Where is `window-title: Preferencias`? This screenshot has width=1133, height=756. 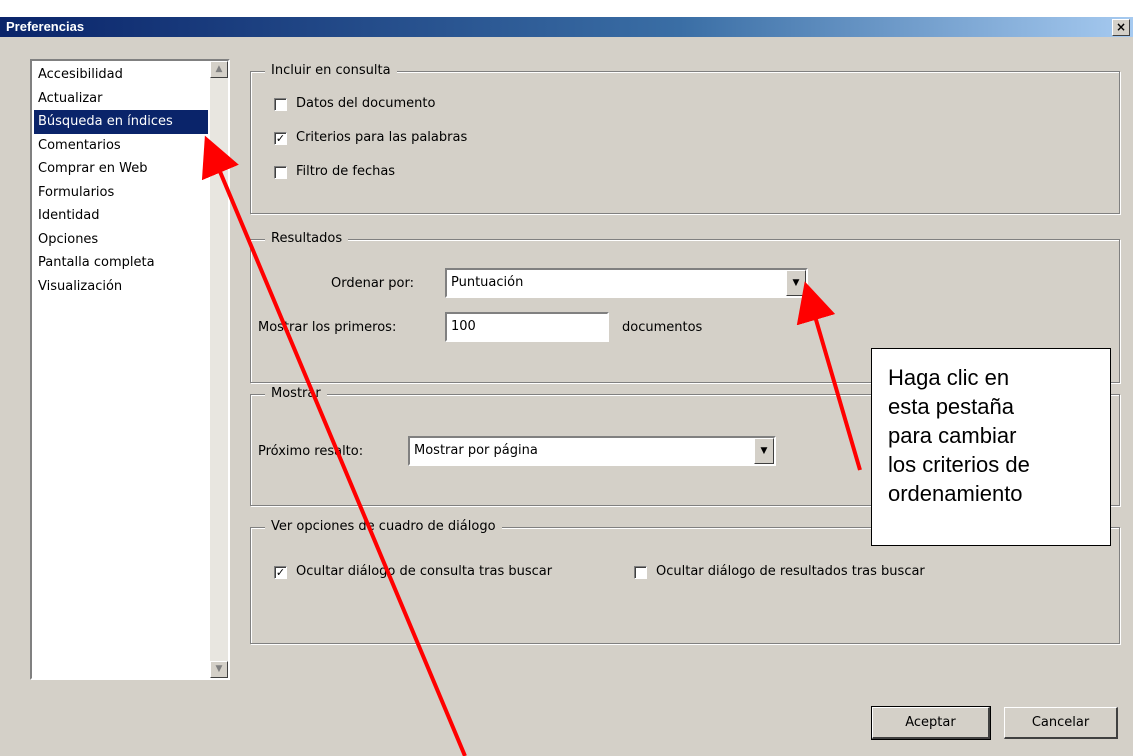
window-title: Preferencias is located at coordinates (45, 26).